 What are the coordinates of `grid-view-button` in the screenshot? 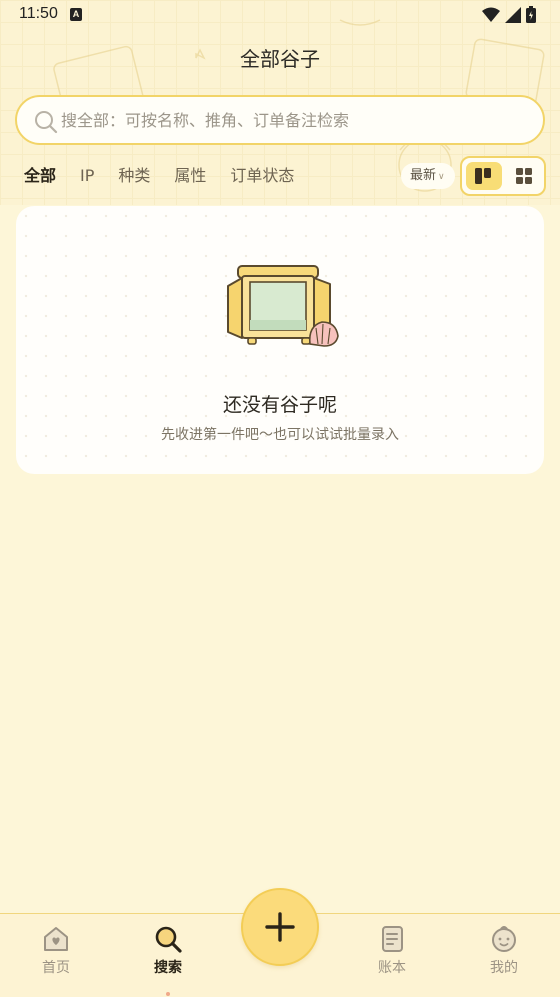 It's located at (524, 176).